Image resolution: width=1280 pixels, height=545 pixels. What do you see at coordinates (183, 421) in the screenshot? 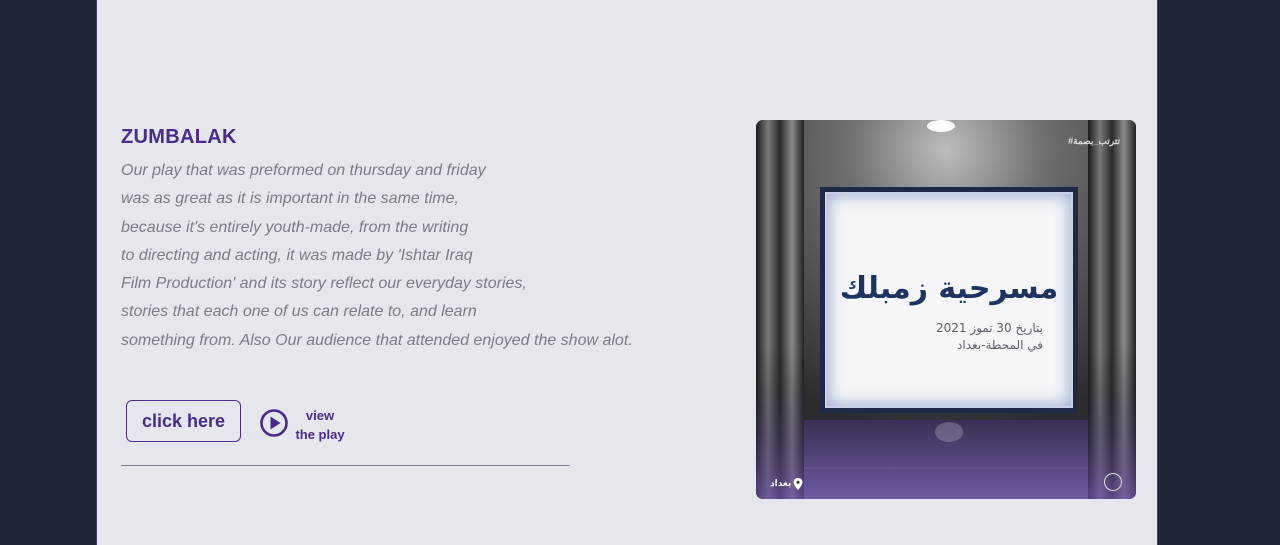
I see `click-here-button: click here` at bounding box center [183, 421].